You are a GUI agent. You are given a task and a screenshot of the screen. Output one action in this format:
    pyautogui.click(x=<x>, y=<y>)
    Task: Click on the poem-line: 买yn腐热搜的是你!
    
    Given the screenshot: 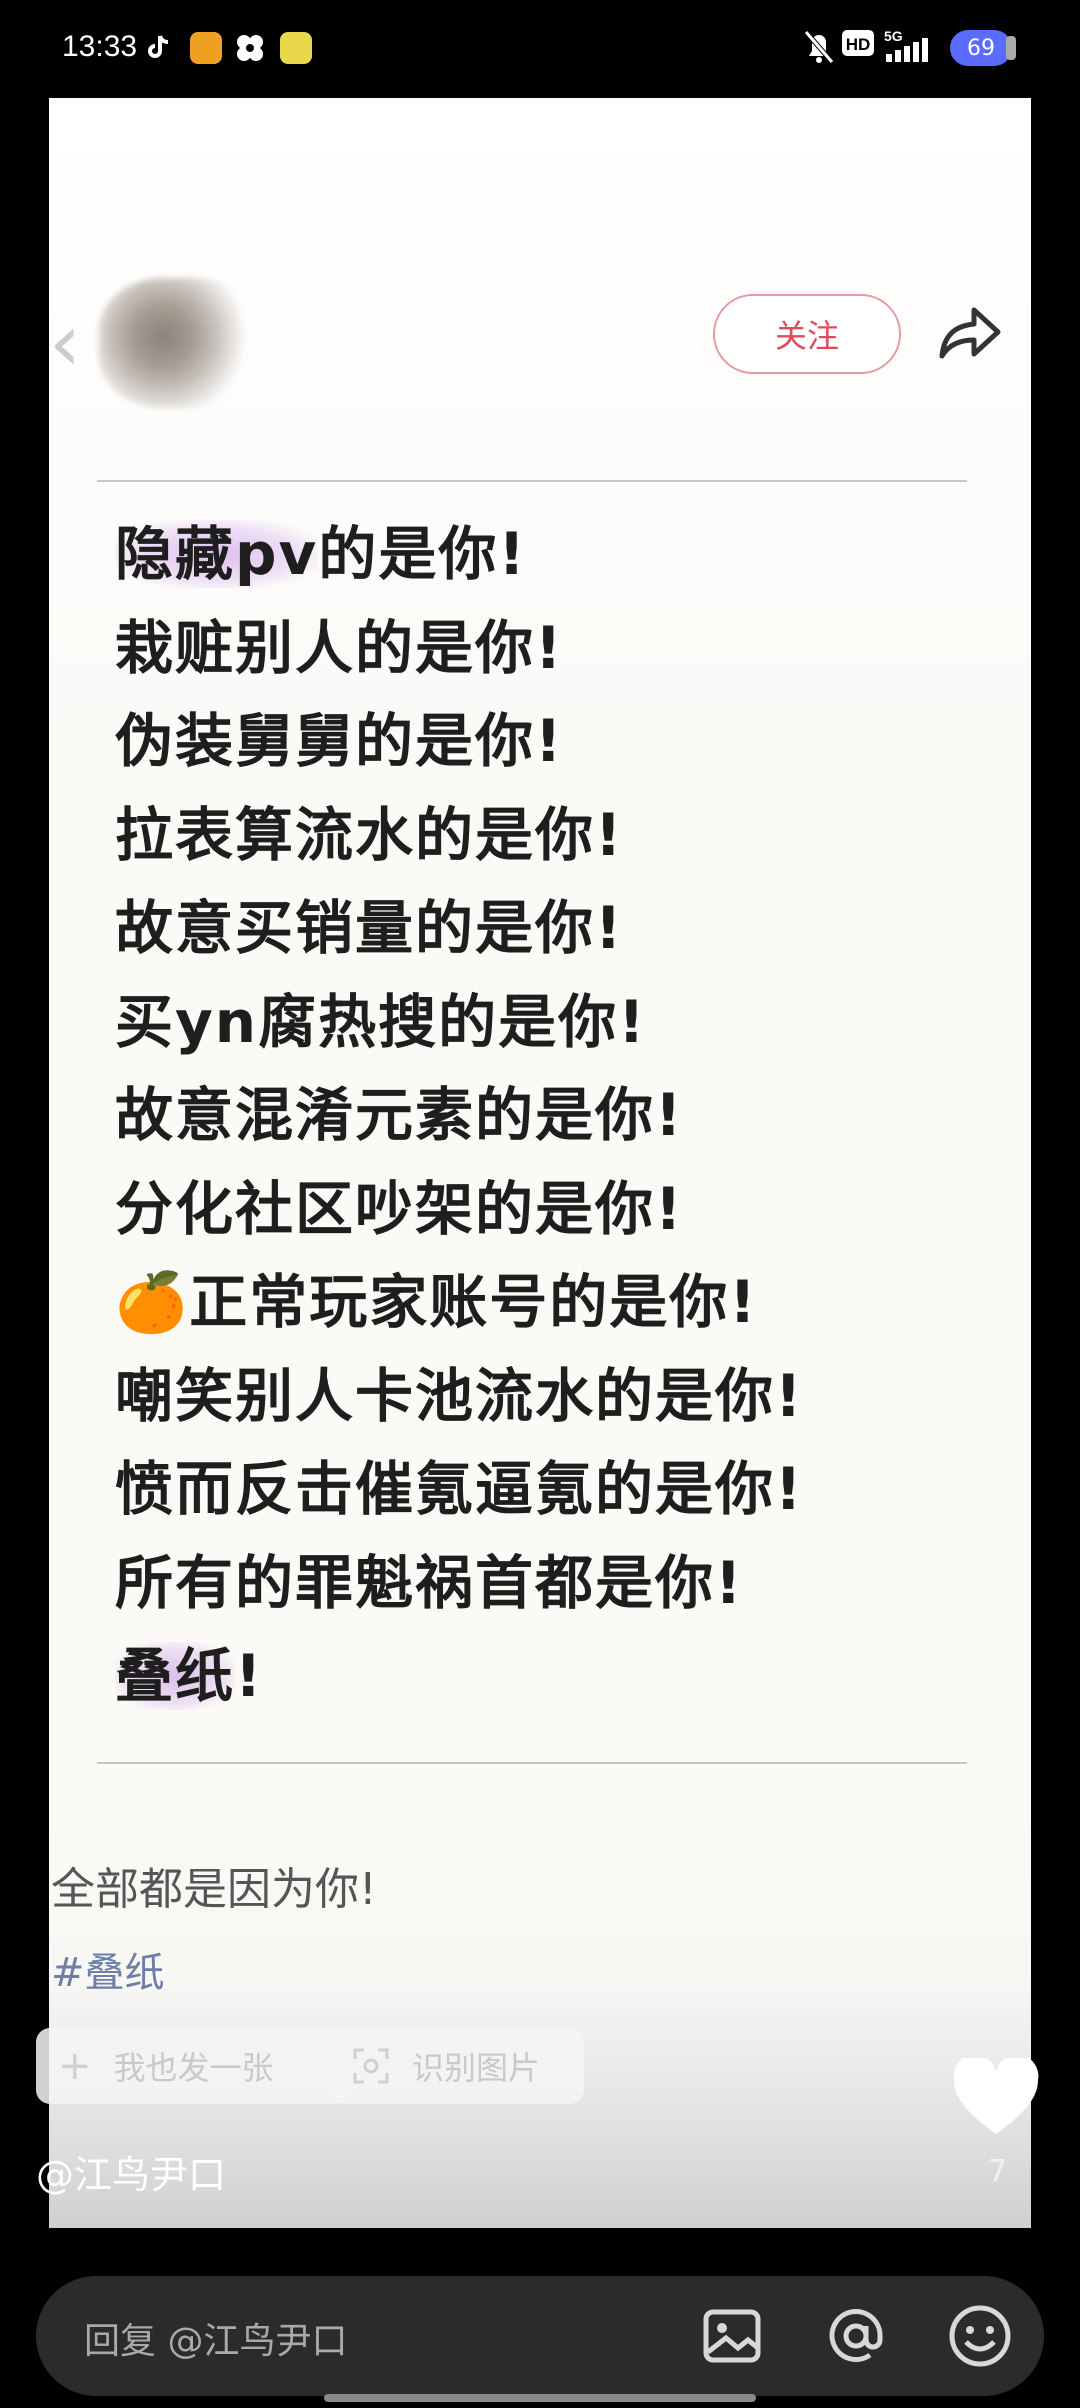 What is the action you would take?
    pyautogui.click(x=381, y=1021)
    